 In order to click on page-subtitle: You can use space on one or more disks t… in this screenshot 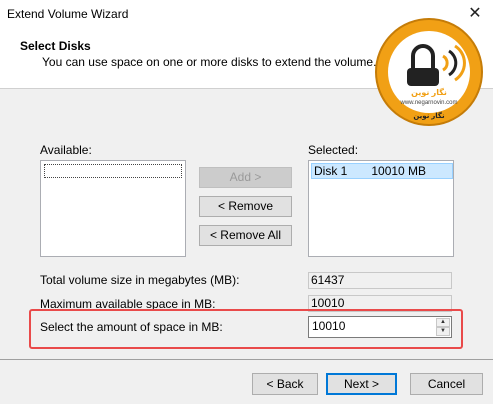, I will do `click(209, 62)`.